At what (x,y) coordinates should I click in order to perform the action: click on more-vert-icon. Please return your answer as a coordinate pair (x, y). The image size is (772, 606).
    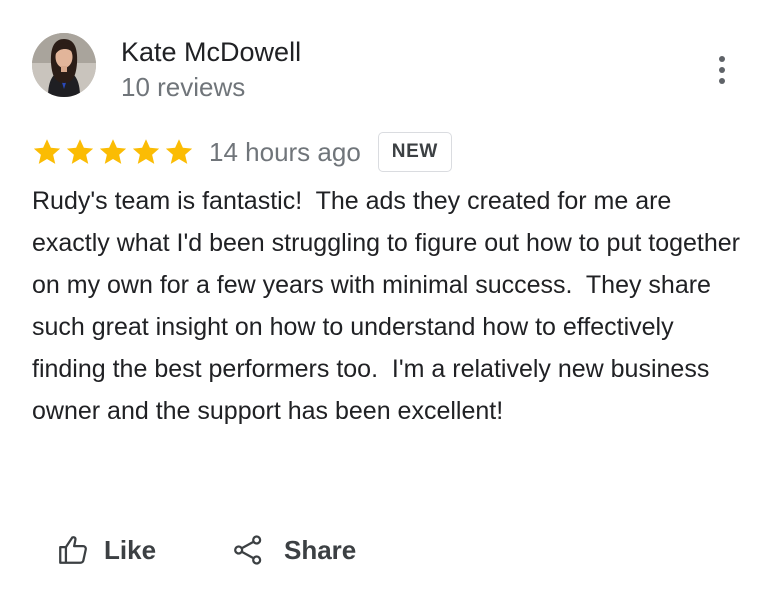
    Looking at the image, I should click on (722, 59).